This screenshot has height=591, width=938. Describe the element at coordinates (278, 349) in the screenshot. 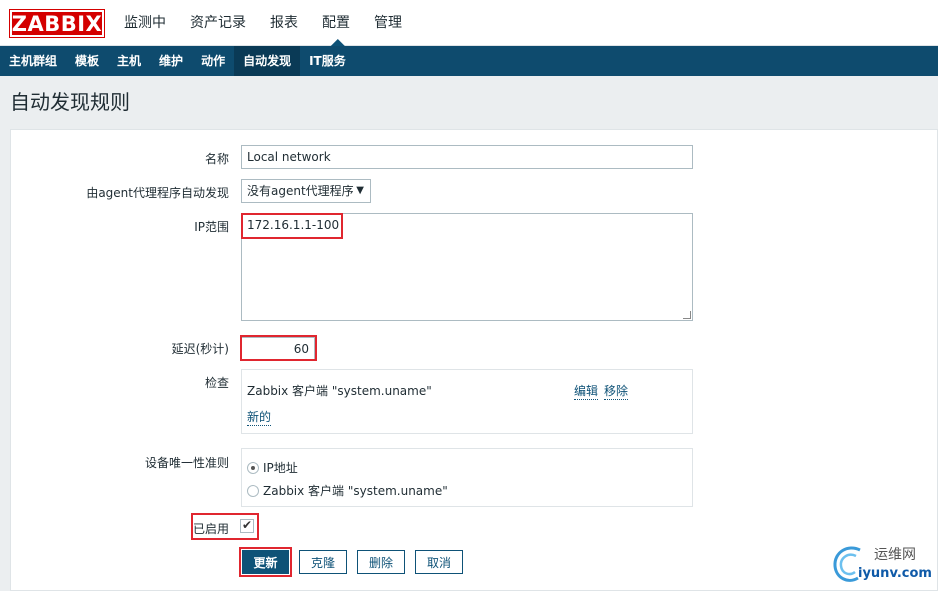

I see `delay-input: 60` at that location.